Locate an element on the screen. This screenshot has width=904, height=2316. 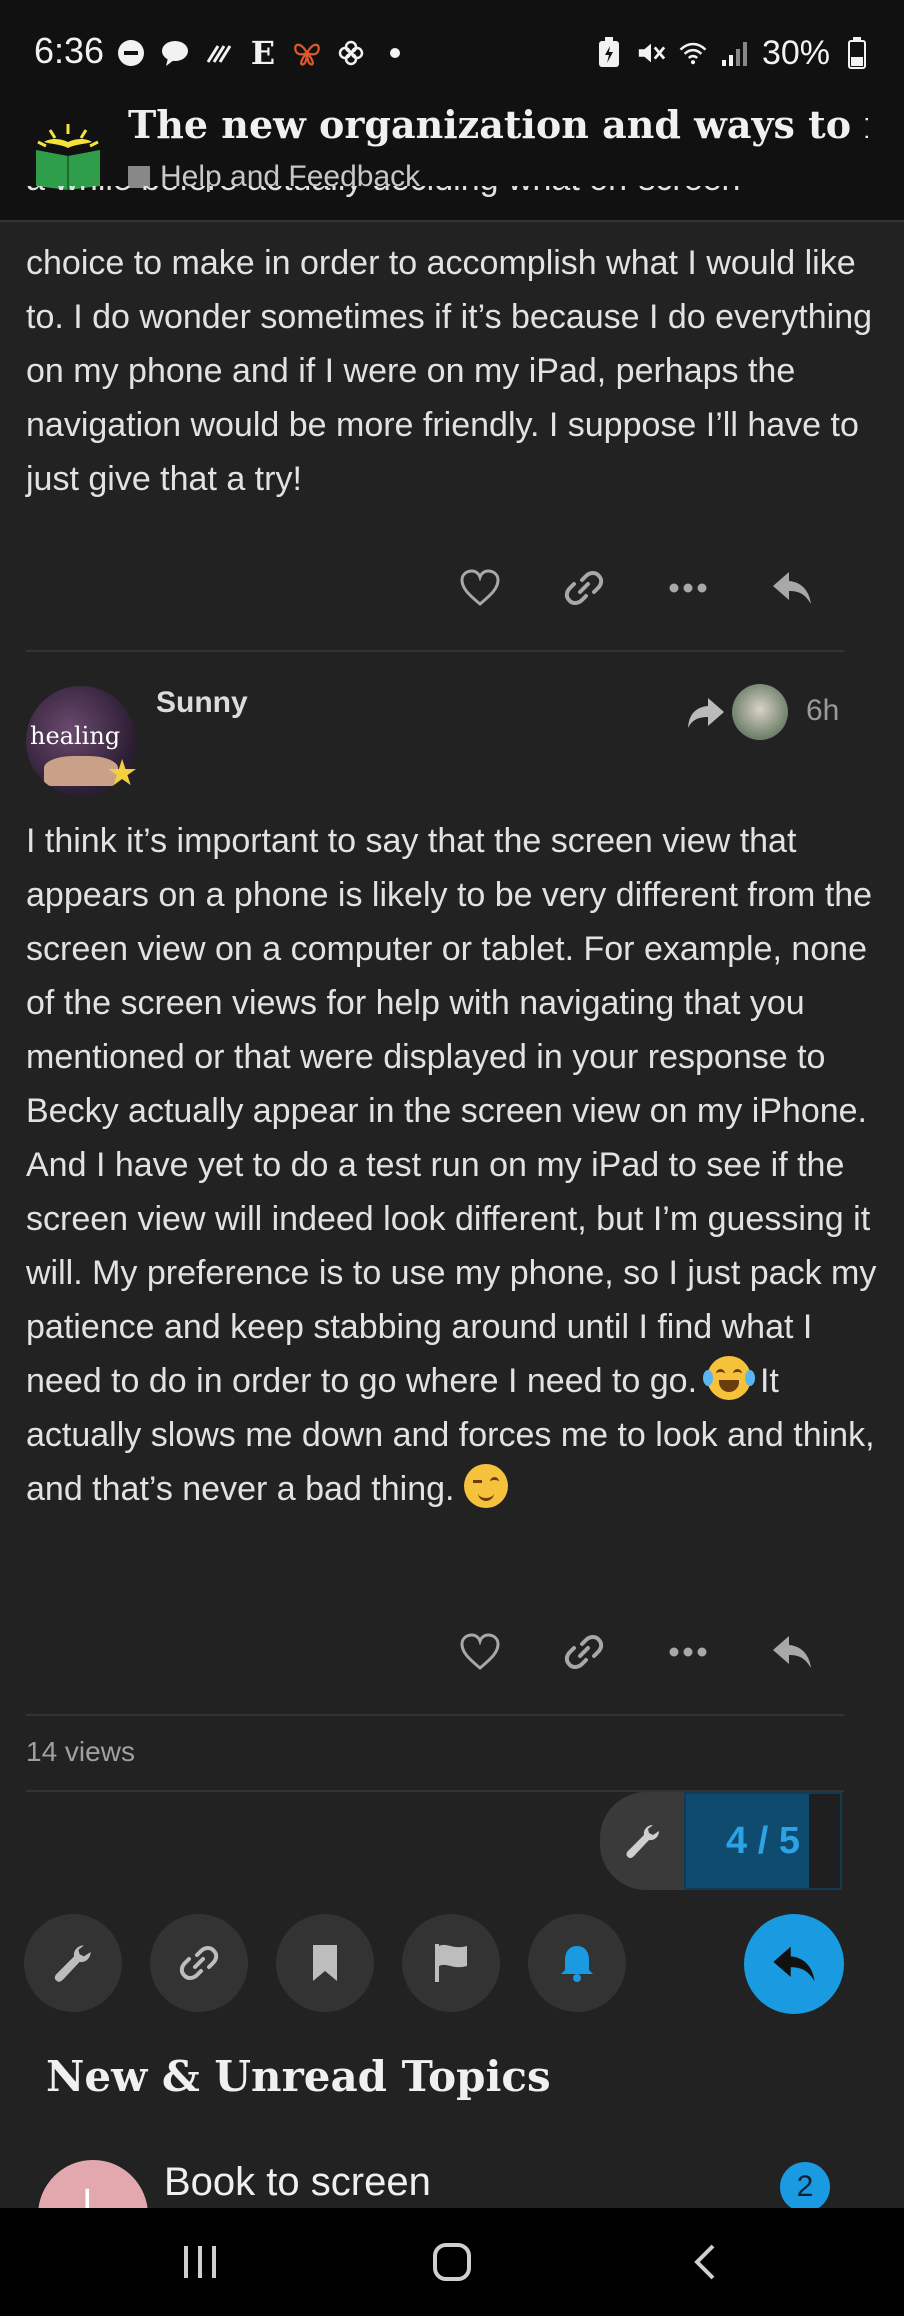
dot-icon is located at coordinates (395, 53).